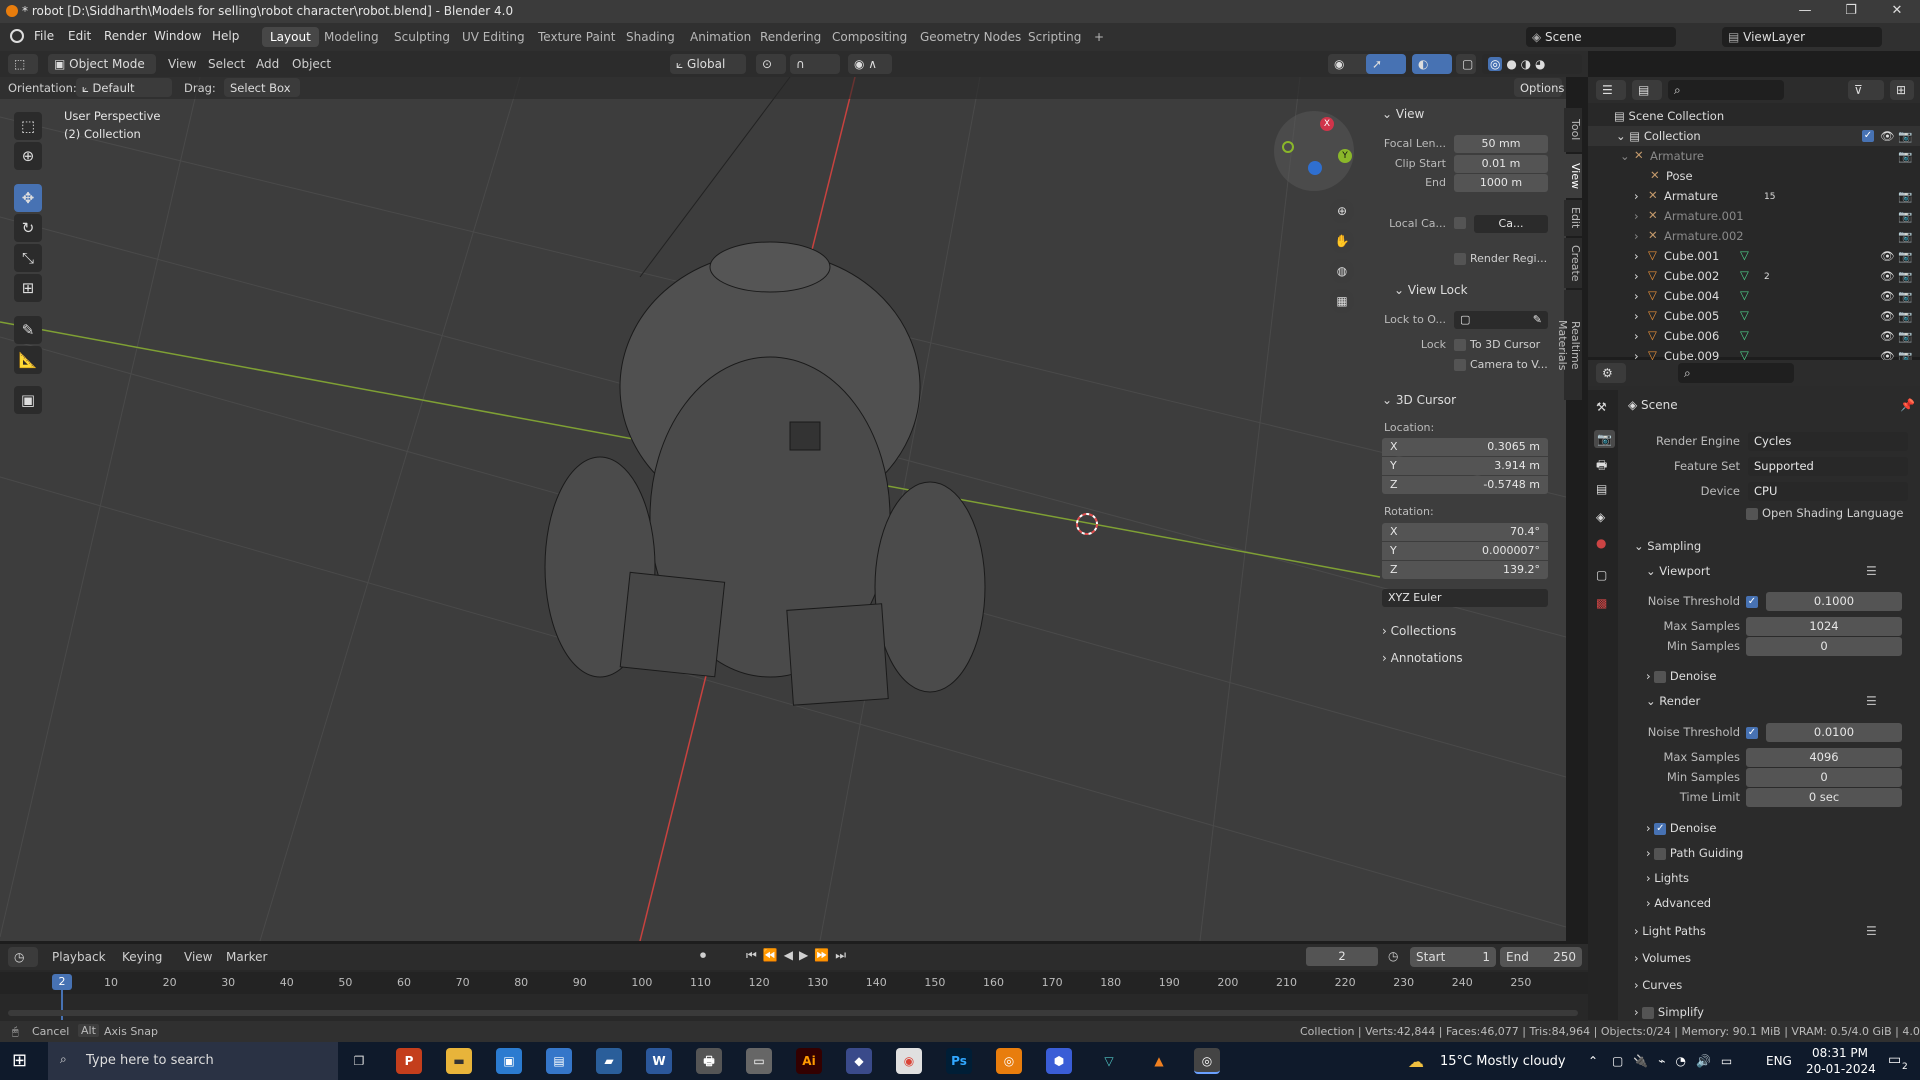 The image size is (1920, 1080). What do you see at coordinates (1824, 757) in the screenshot?
I see `r-max-samples-field: 4096` at bounding box center [1824, 757].